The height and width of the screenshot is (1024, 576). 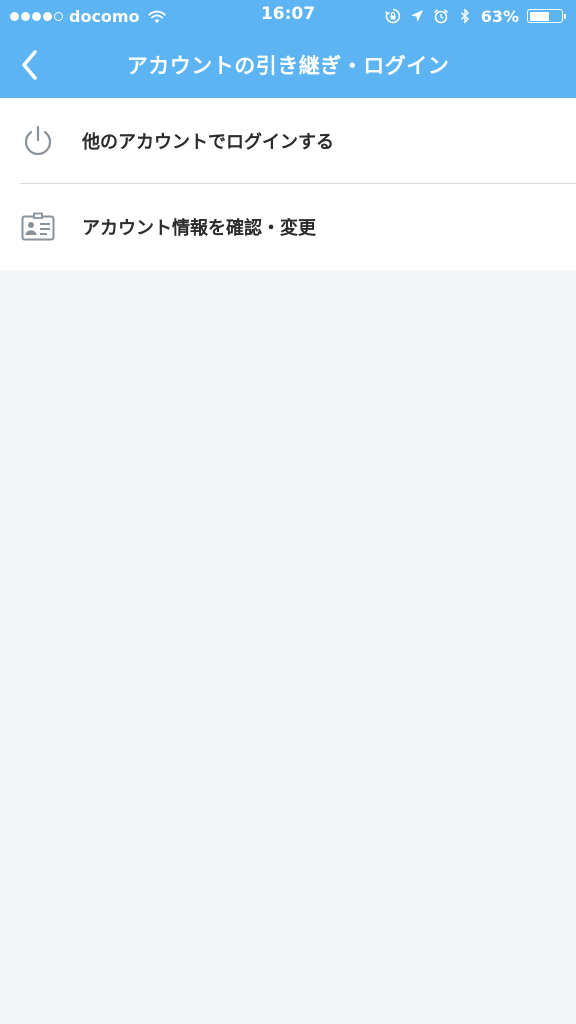 I want to click on battery-body, so click(x=545, y=16).